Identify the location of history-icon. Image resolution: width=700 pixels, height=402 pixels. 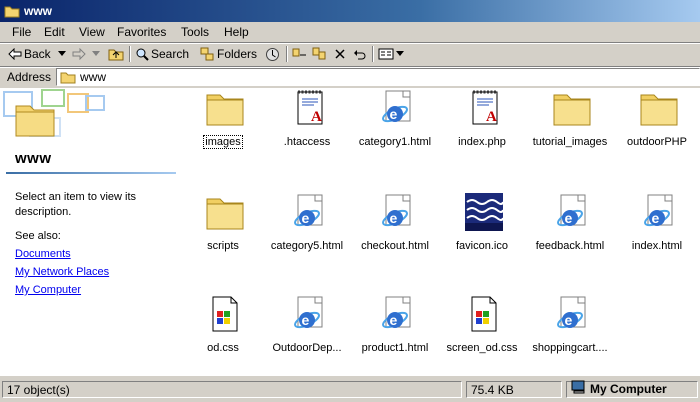
(272, 54).